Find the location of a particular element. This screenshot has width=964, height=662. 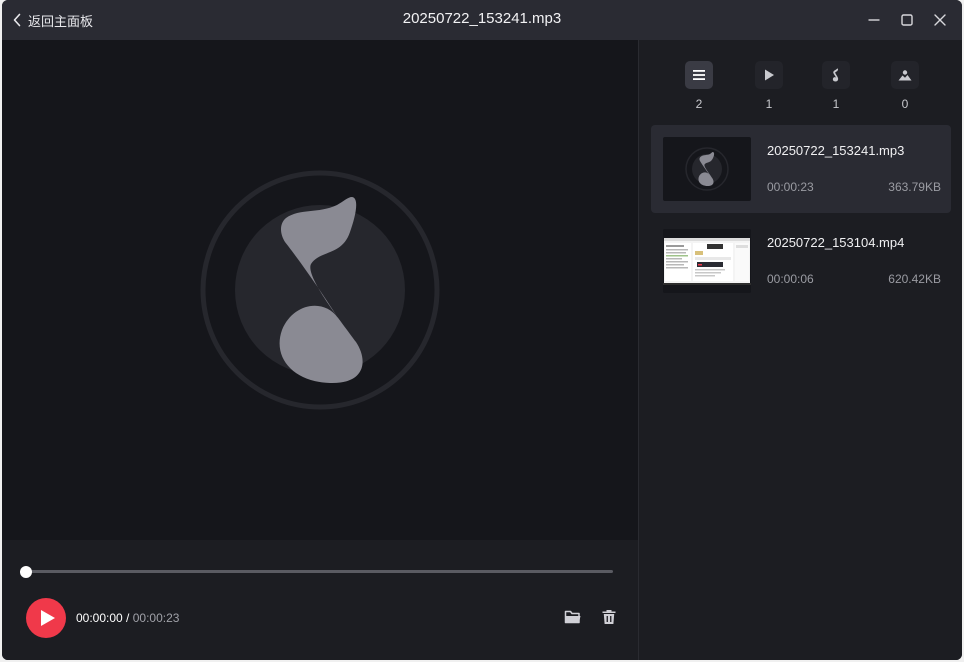

total-duration: 00:00:23 is located at coordinates (156, 618).